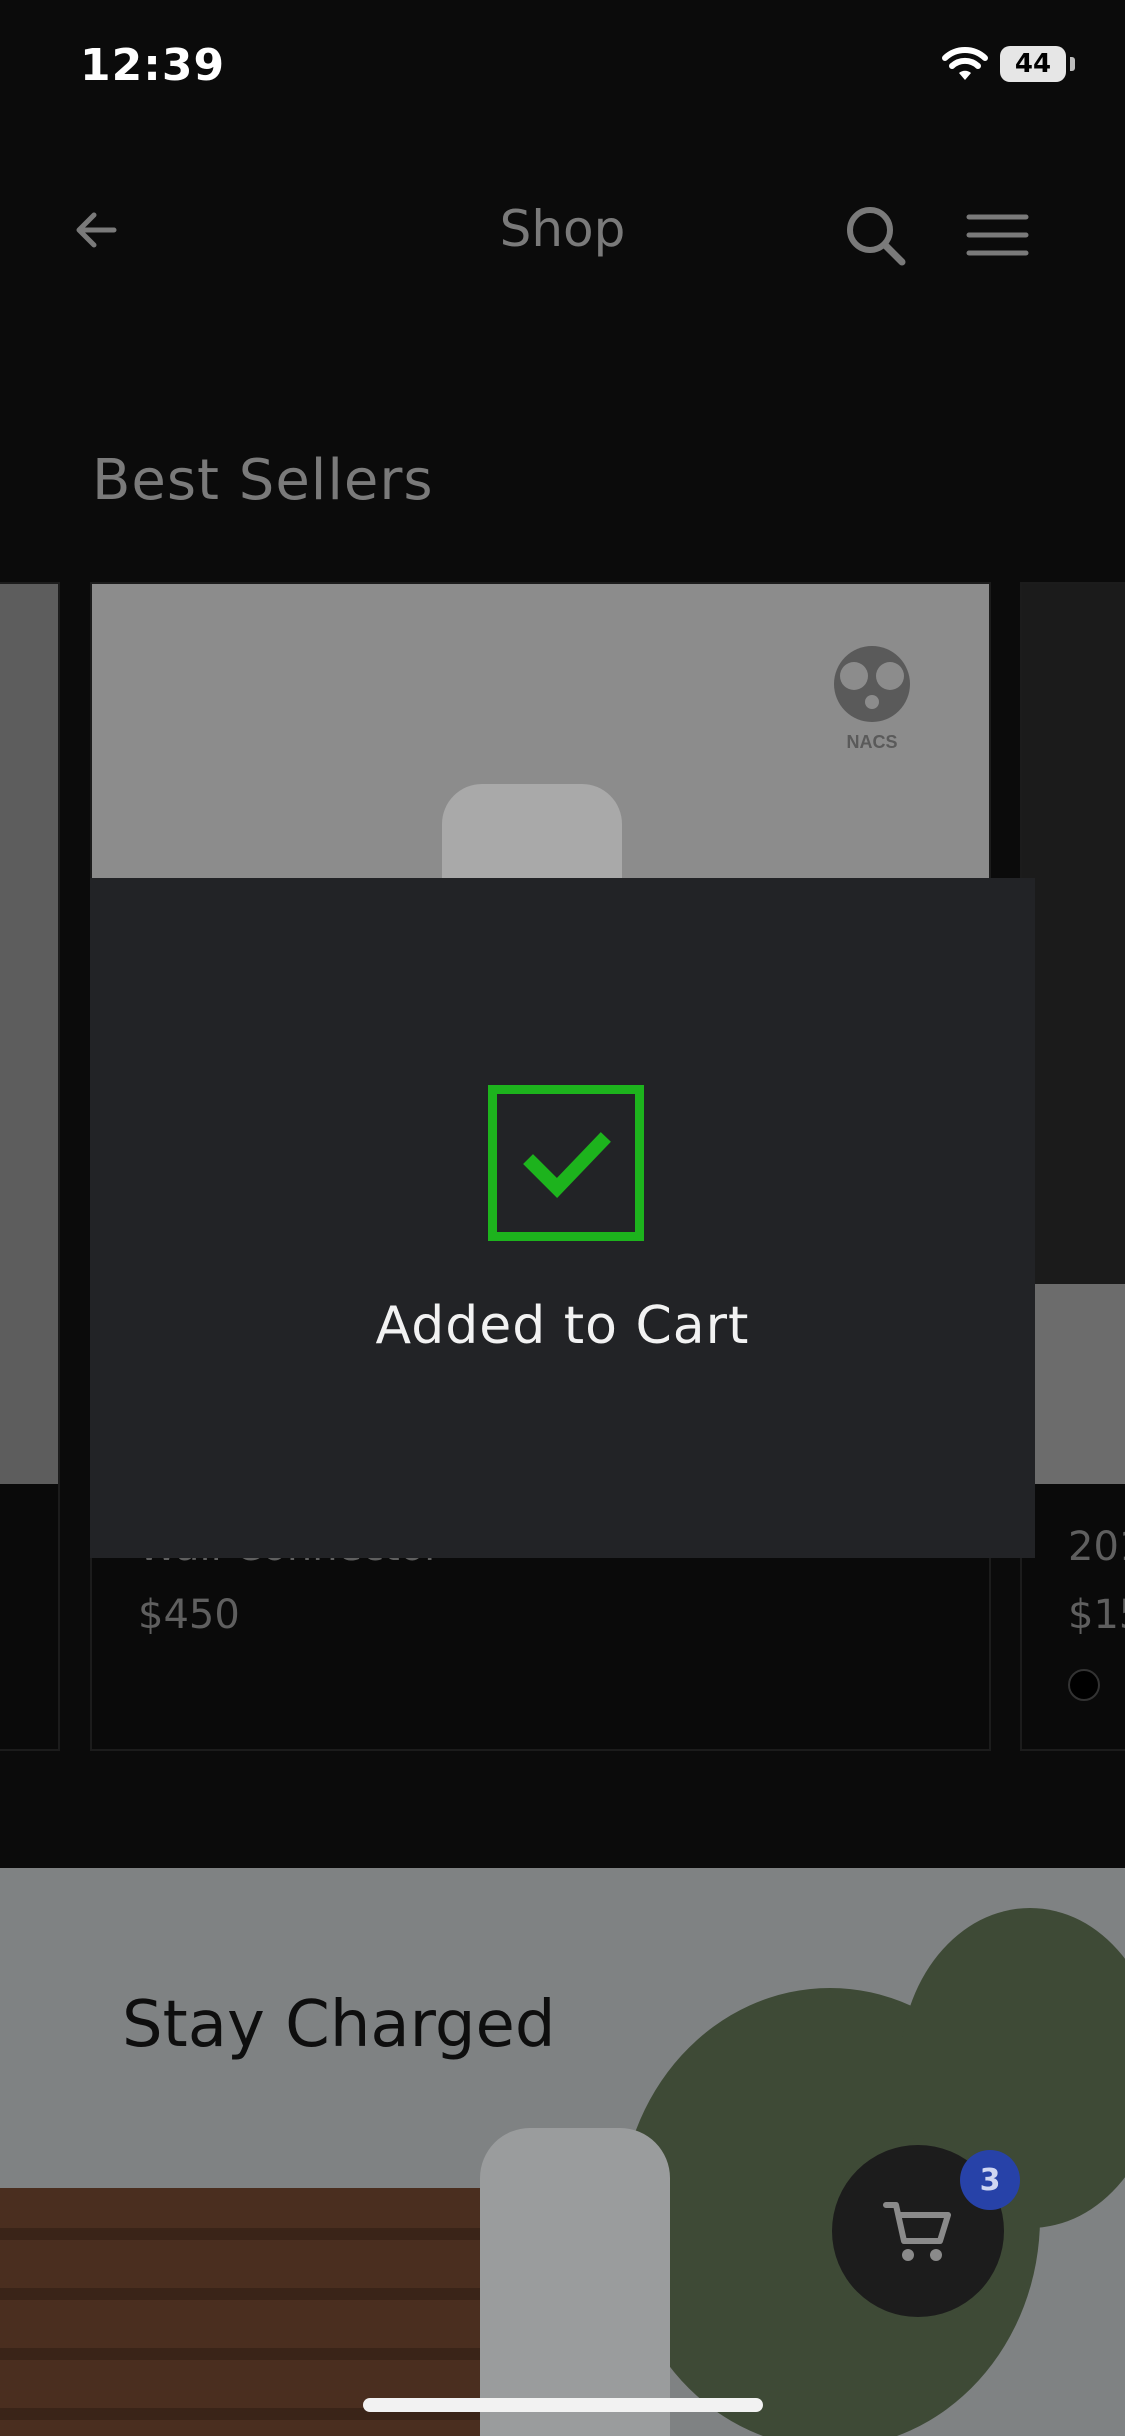 This screenshot has width=1125, height=2436. I want to click on search-icon, so click(875, 235).